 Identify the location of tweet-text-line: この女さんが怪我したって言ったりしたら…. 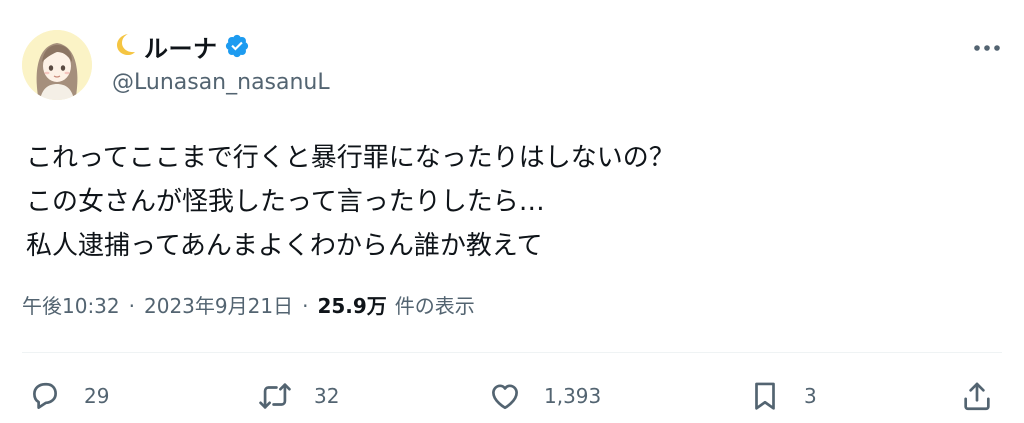
(285, 202).